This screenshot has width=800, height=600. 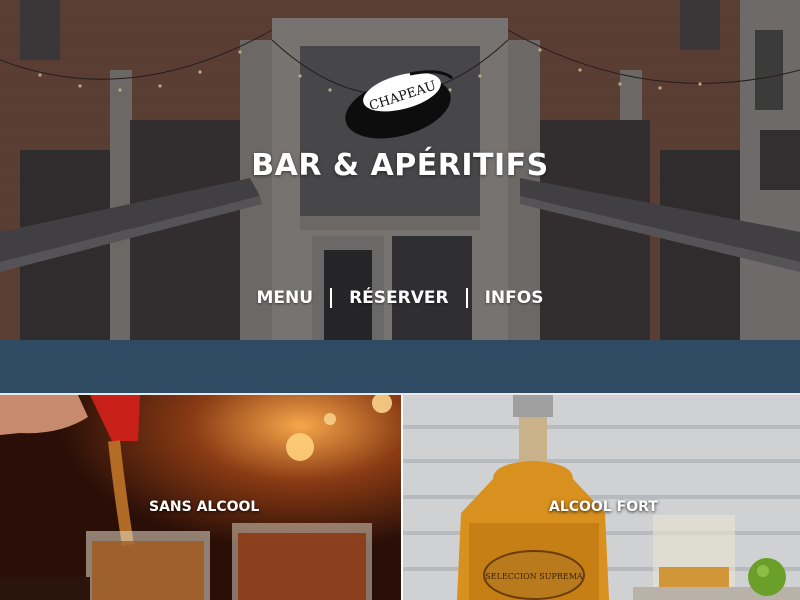 I want to click on nav-link-infos: INFOS, so click(x=514, y=298).